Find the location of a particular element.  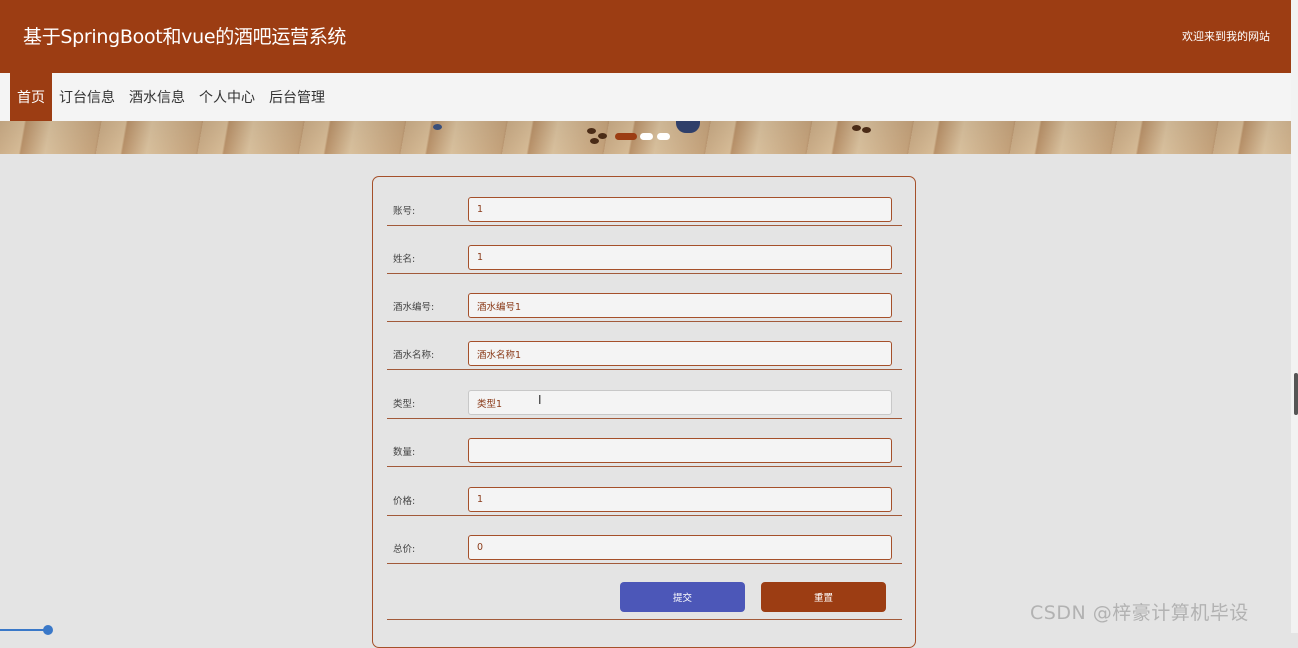

drink-code-label: 酒水编号: is located at coordinates (414, 307).